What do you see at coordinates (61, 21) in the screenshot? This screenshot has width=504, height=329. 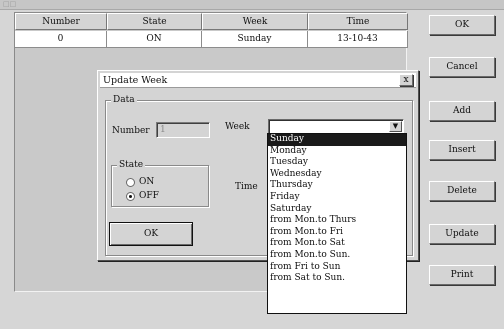 I see `column-header-number: Number` at bounding box center [61, 21].